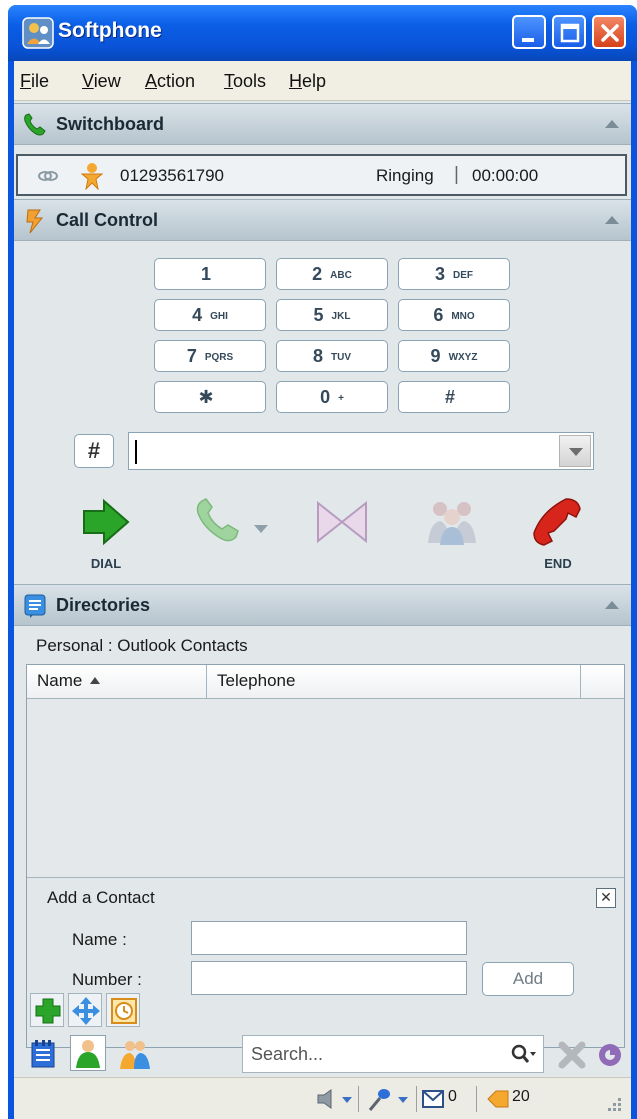 This screenshot has height=1119, width=637. Describe the element at coordinates (317, 274) in the screenshot. I see `key-digit: 2` at that location.